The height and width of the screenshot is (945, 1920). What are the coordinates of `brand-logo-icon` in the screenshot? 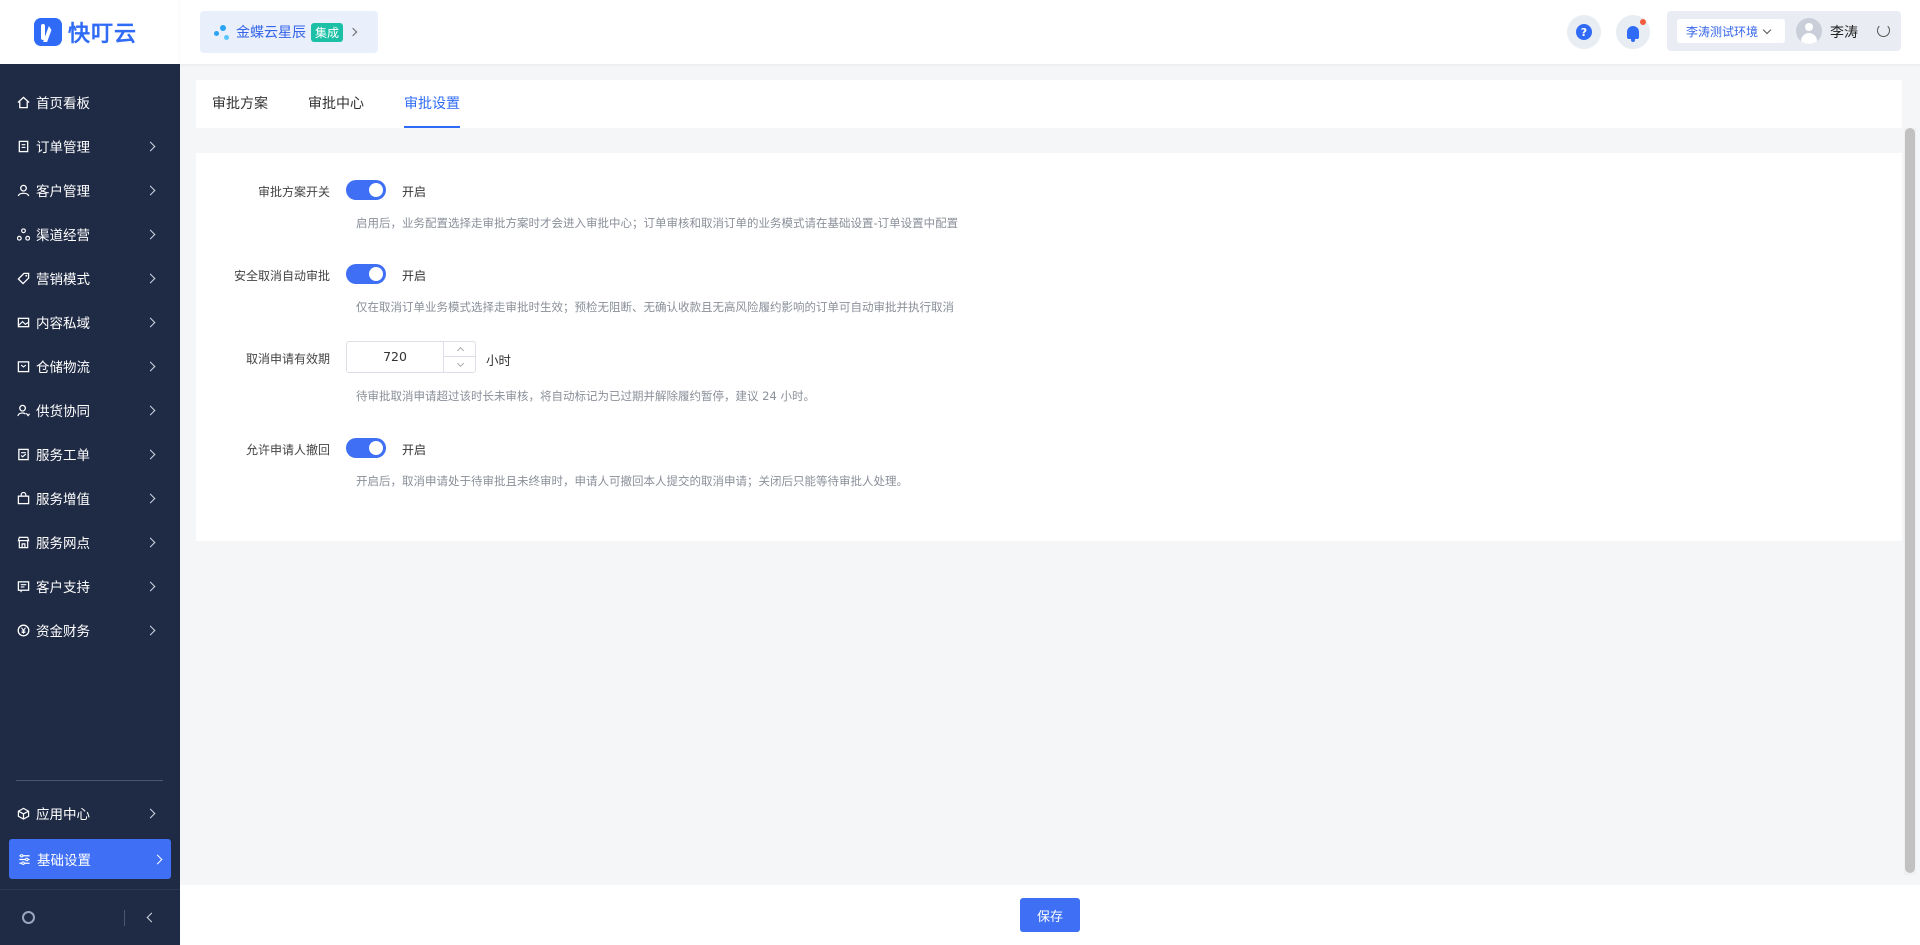 It's located at (222, 32).